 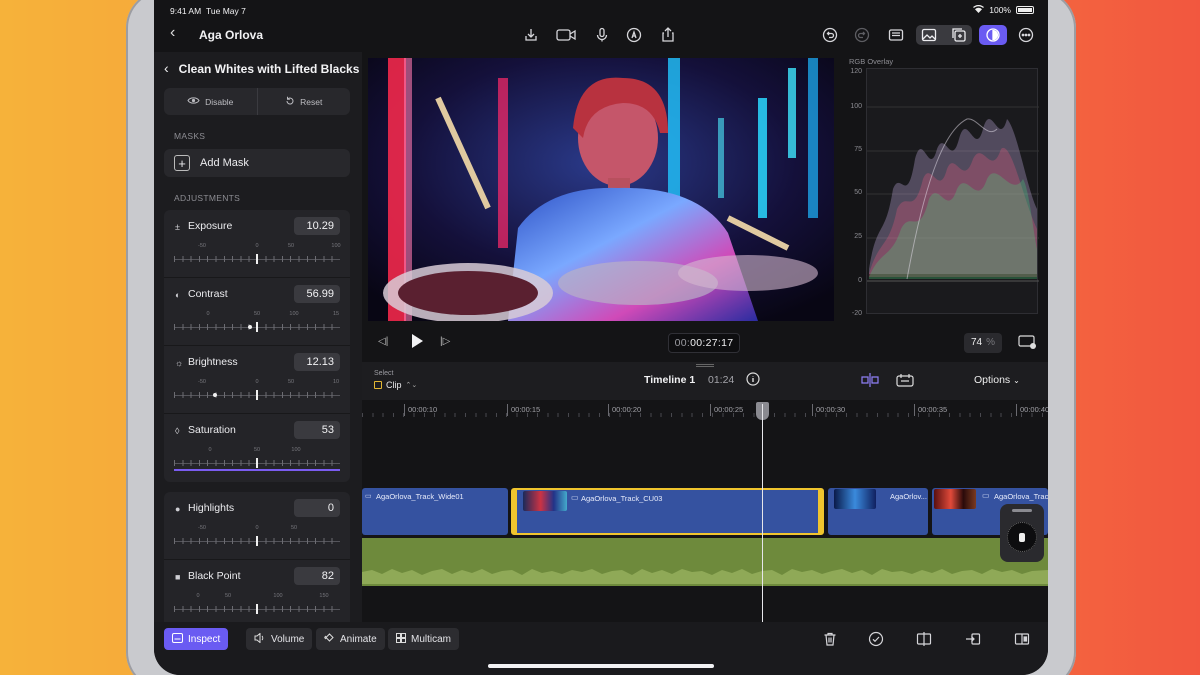 What do you see at coordinates (317, 294) in the screenshot?
I see `contrast-value: 56.99` at bounding box center [317, 294].